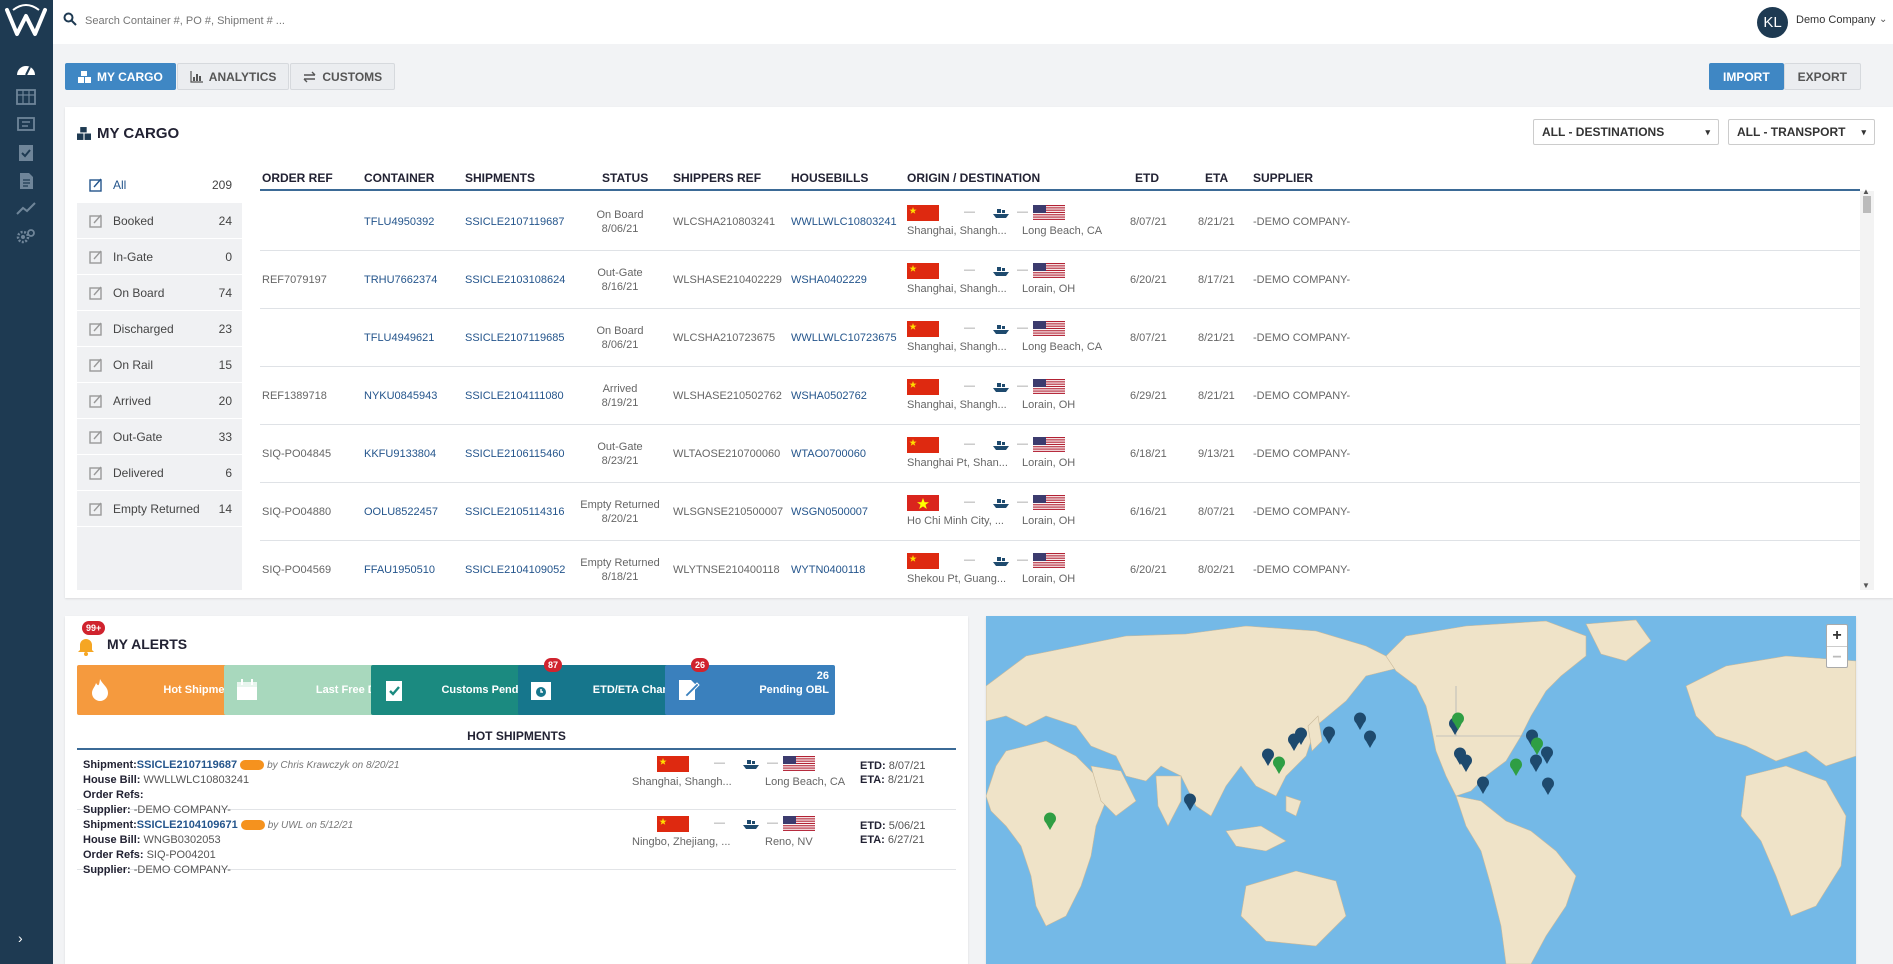  Describe the element at coordinates (26, 125) in the screenshot. I see `truck-board-icon` at that location.